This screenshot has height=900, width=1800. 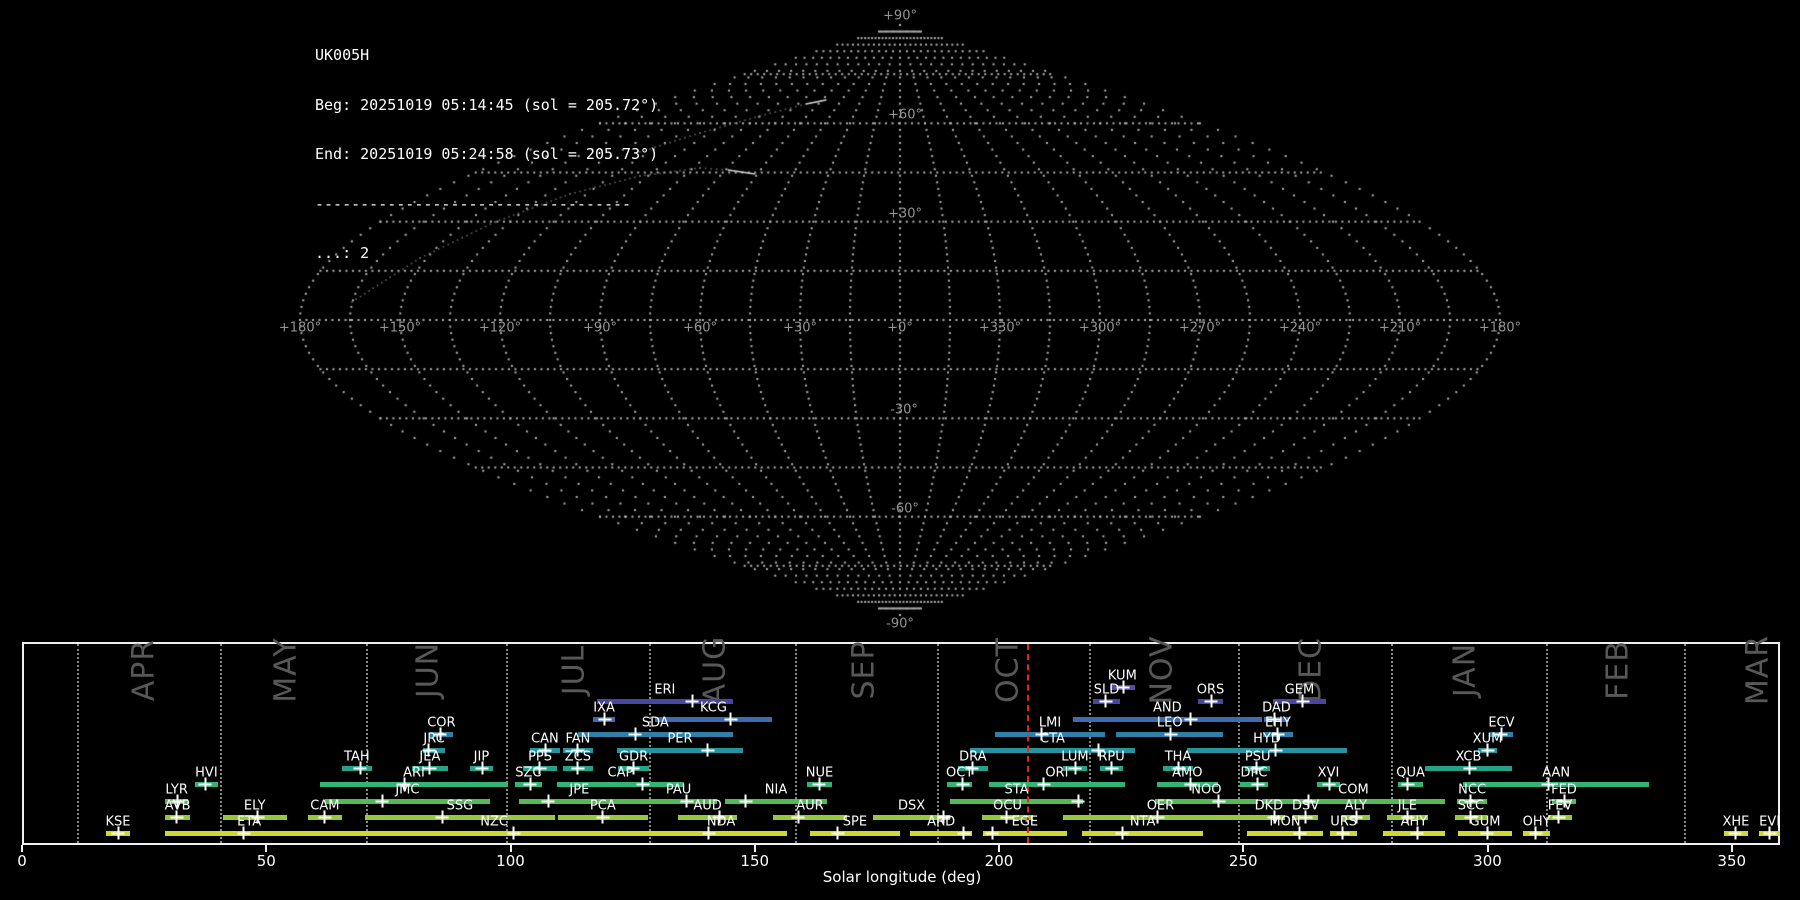 I want to click on shower-code-label: ELY, so click(x=254, y=806).